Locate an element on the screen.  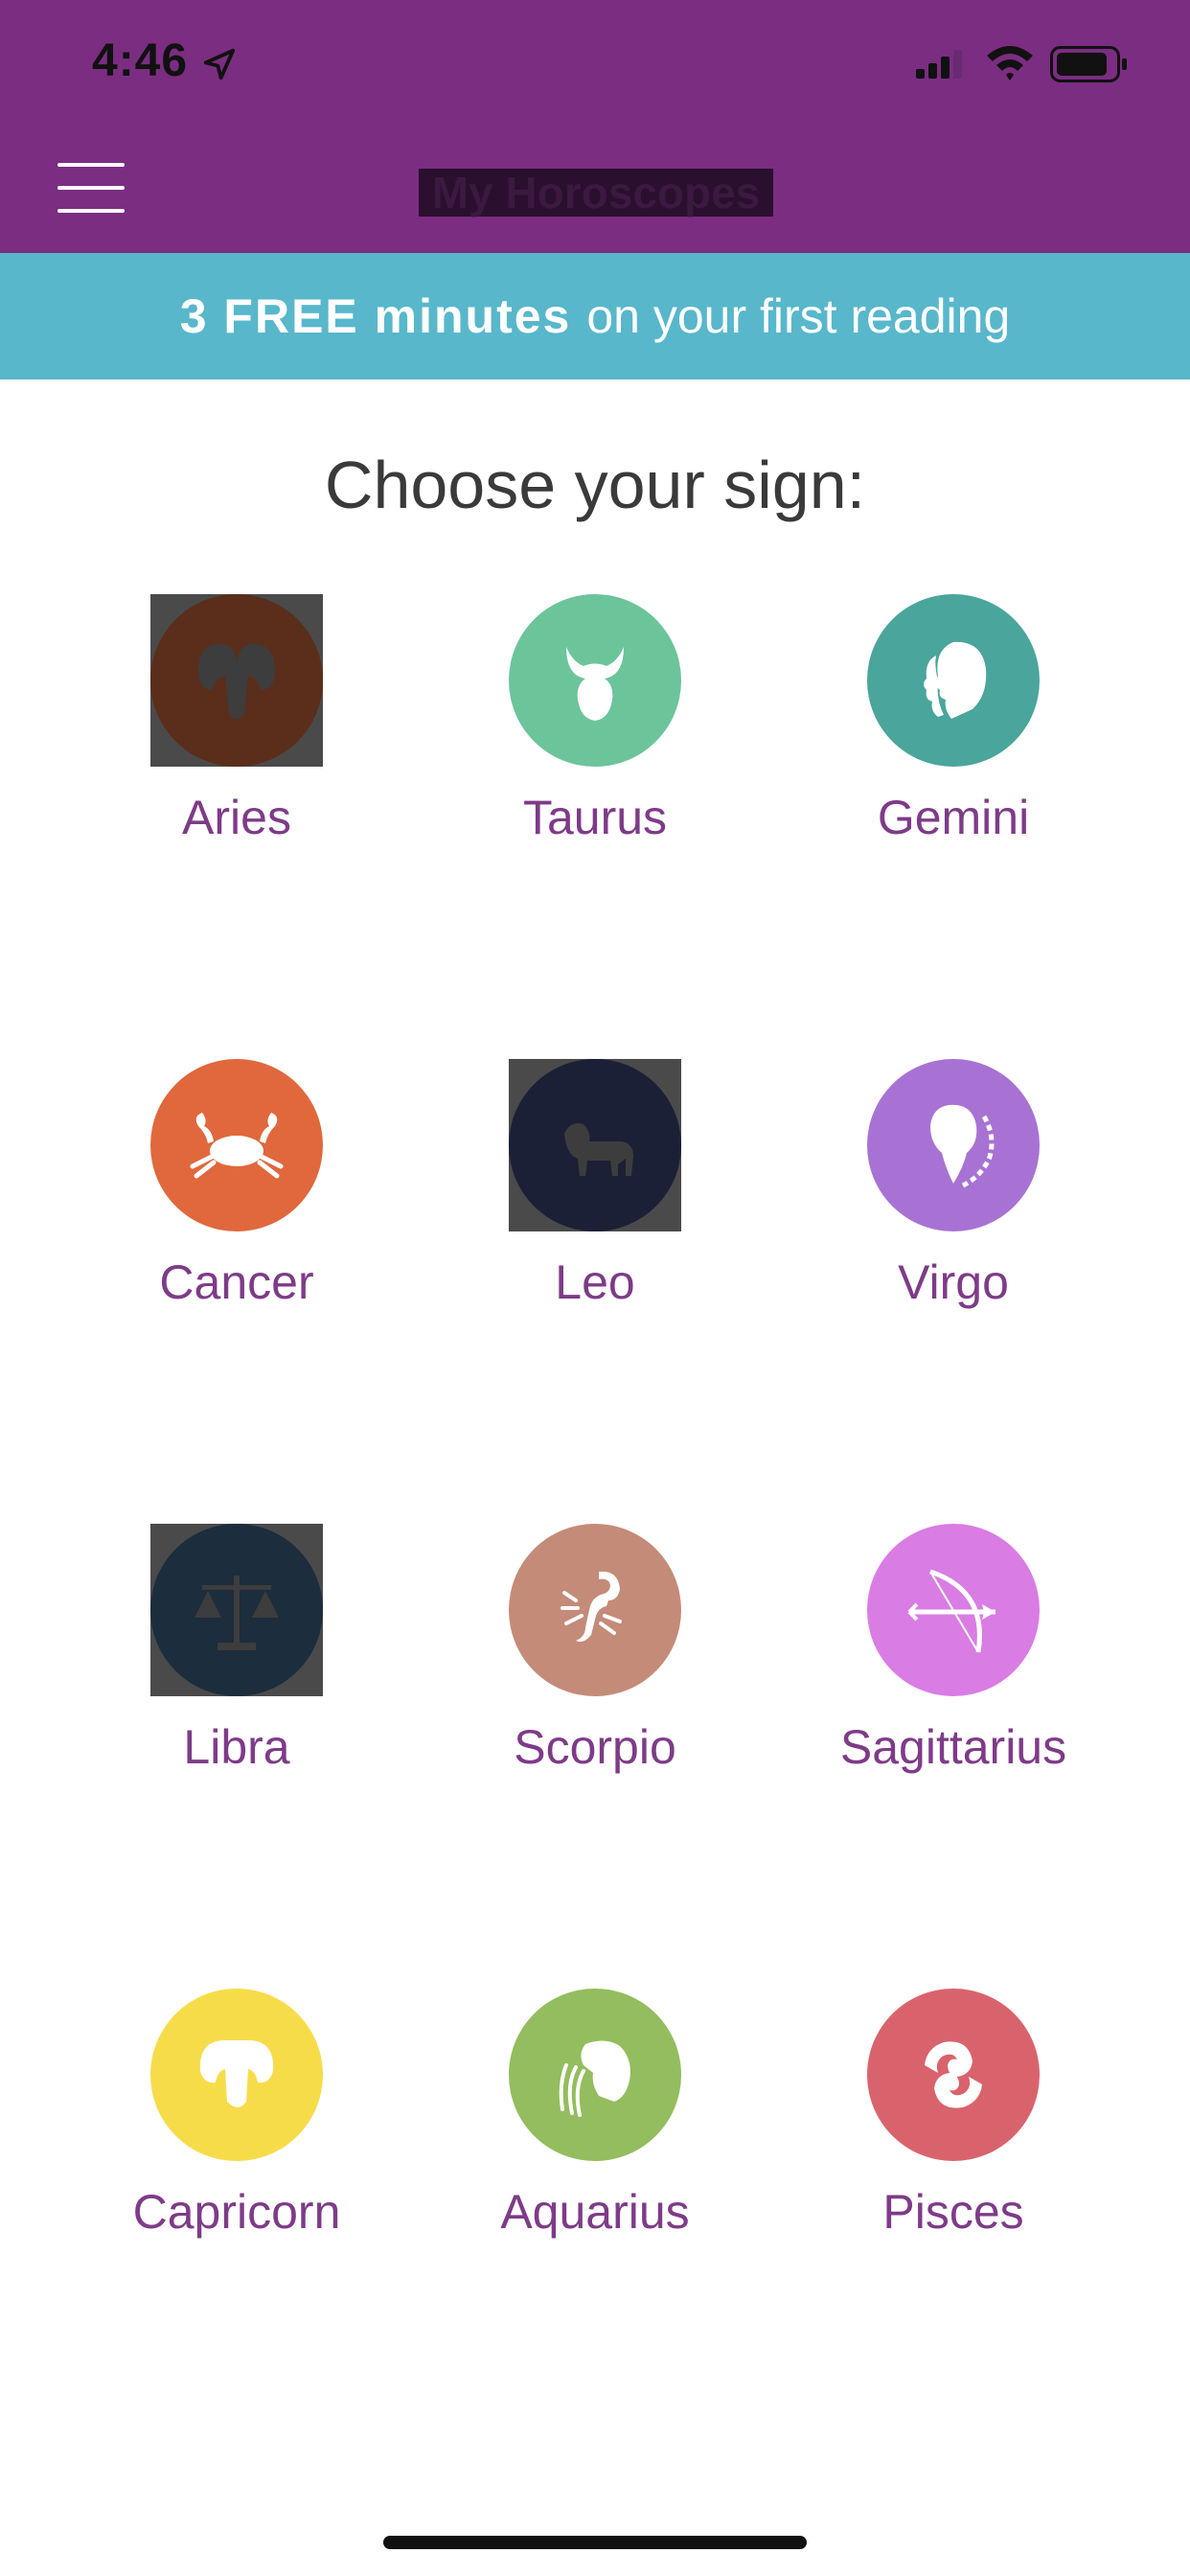
maiden-icon is located at coordinates (953, 1145).